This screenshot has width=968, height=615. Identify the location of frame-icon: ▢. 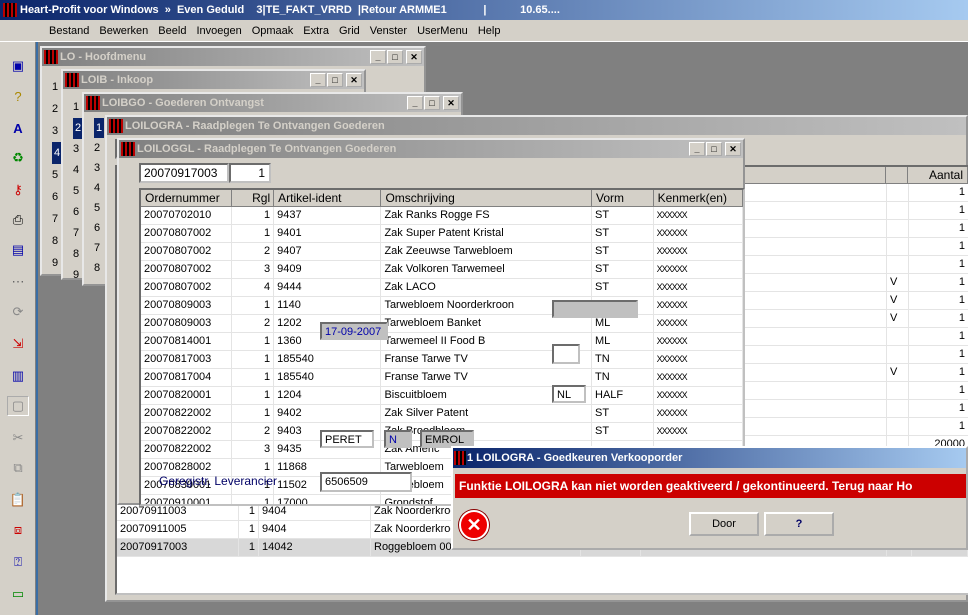
(18, 406).